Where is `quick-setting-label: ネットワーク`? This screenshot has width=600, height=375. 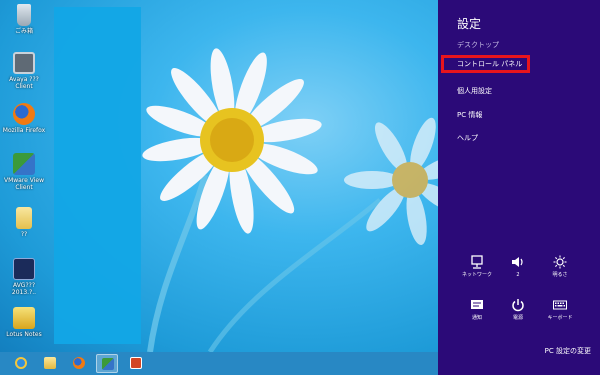
quick-setting-label: ネットワーク is located at coordinates (476, 275).